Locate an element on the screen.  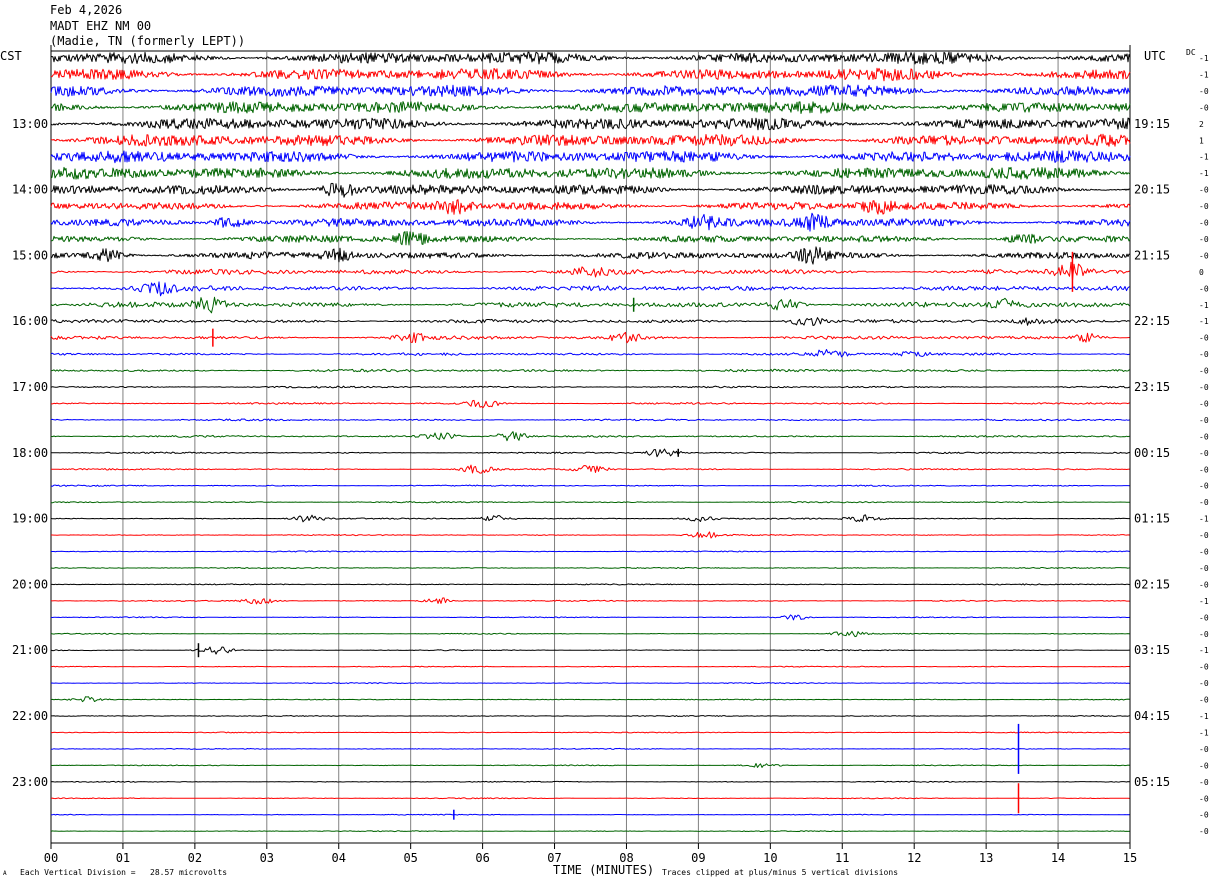
cst-hour-label: 18:00 is located at coordinates (30, 453).